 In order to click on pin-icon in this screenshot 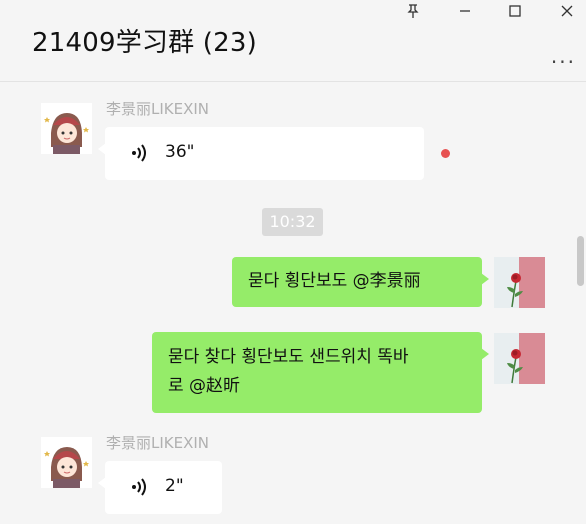, I will do `click(413, 11)`.